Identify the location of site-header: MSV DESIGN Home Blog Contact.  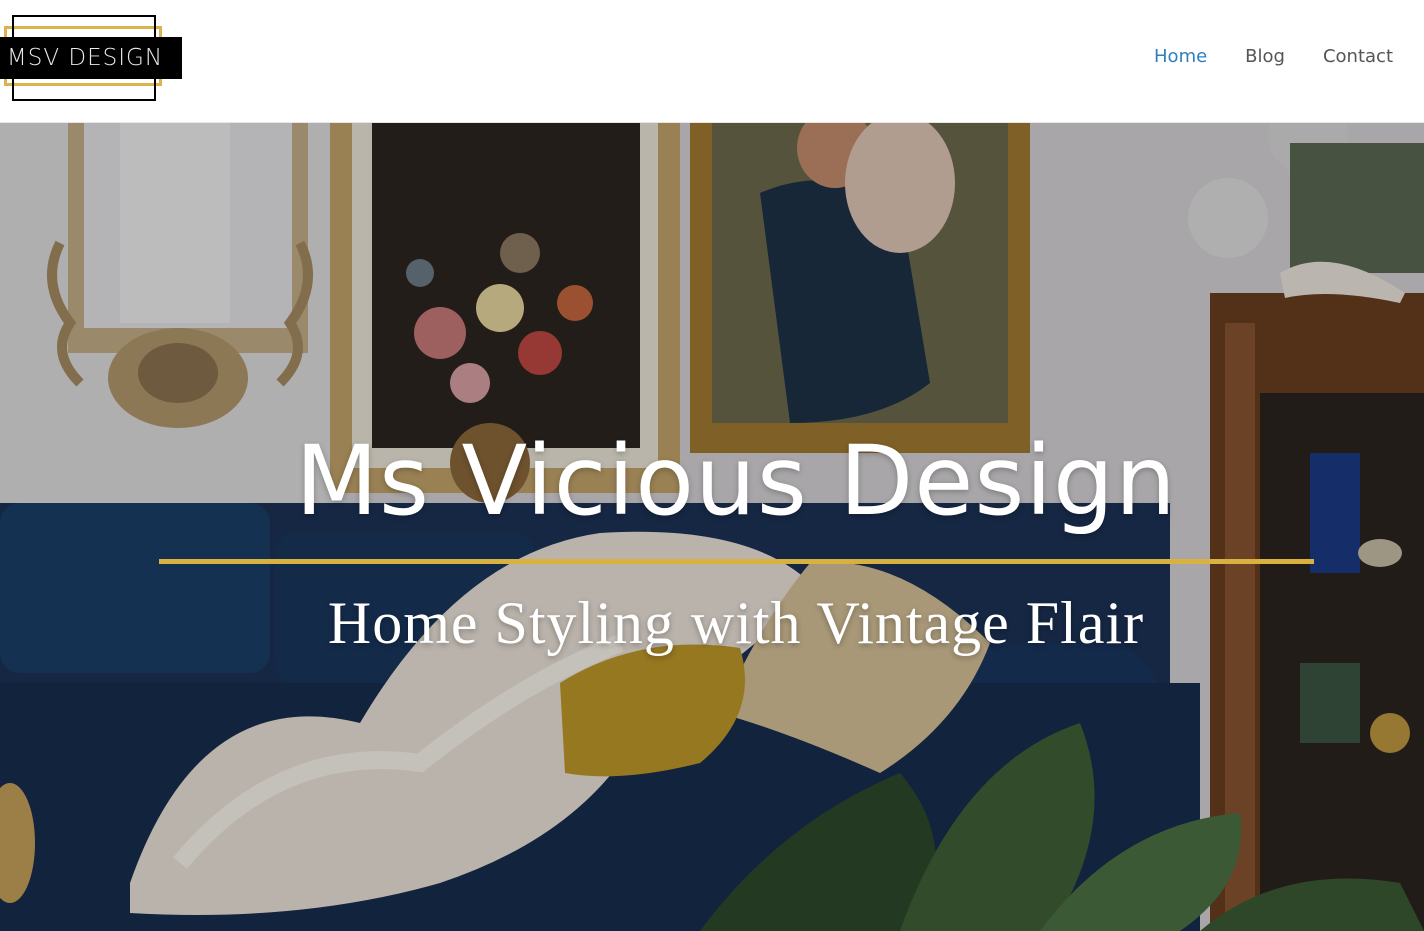
(712, 61).